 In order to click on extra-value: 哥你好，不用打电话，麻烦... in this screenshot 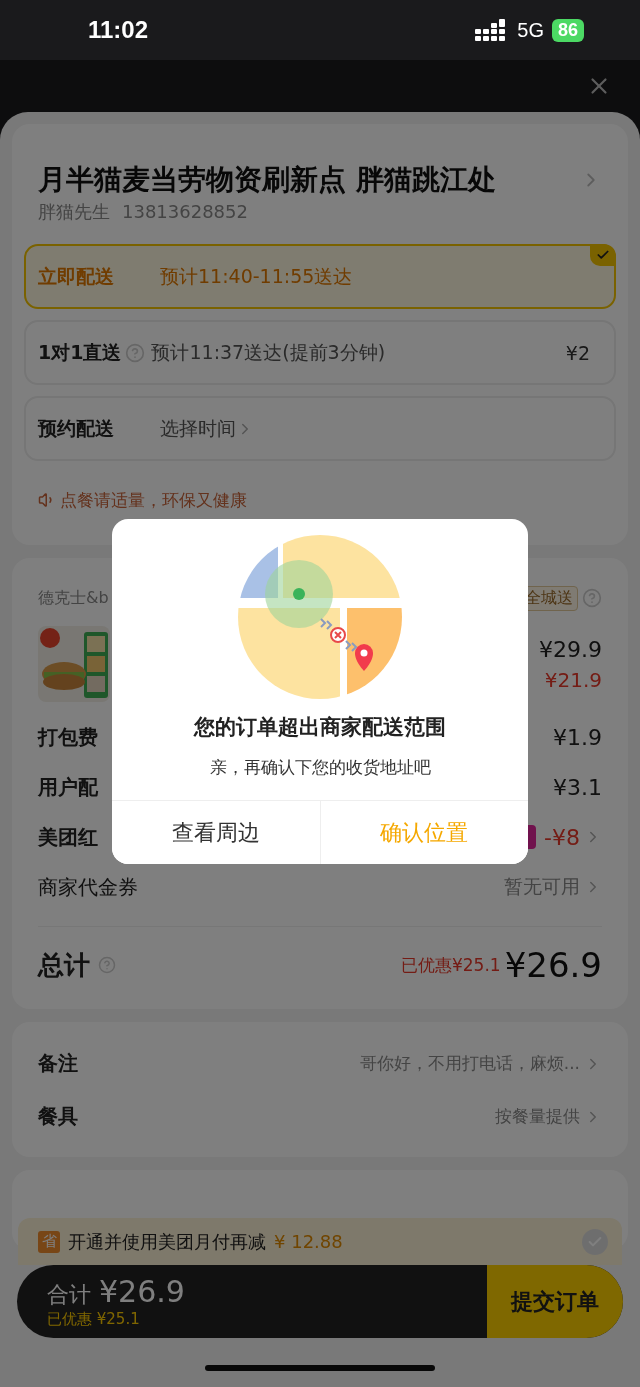, I will do `click(469, 1063)`.